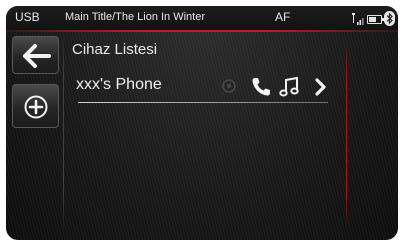 This screenshot has width=403, height=245. I want to click on status-bar: USB Main Title/The Lion In Winter AF, so click(202, 18).